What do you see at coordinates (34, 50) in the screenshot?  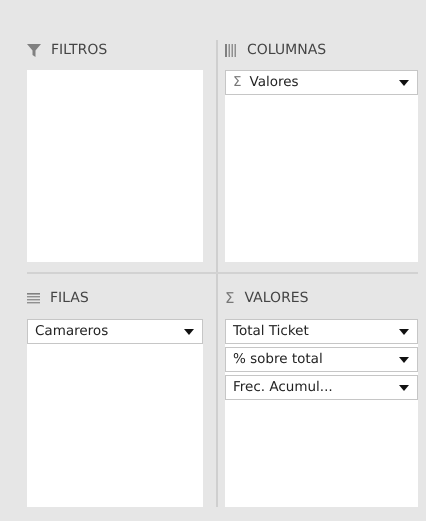 I see `filter-icon` at bounding box center [34, 50].